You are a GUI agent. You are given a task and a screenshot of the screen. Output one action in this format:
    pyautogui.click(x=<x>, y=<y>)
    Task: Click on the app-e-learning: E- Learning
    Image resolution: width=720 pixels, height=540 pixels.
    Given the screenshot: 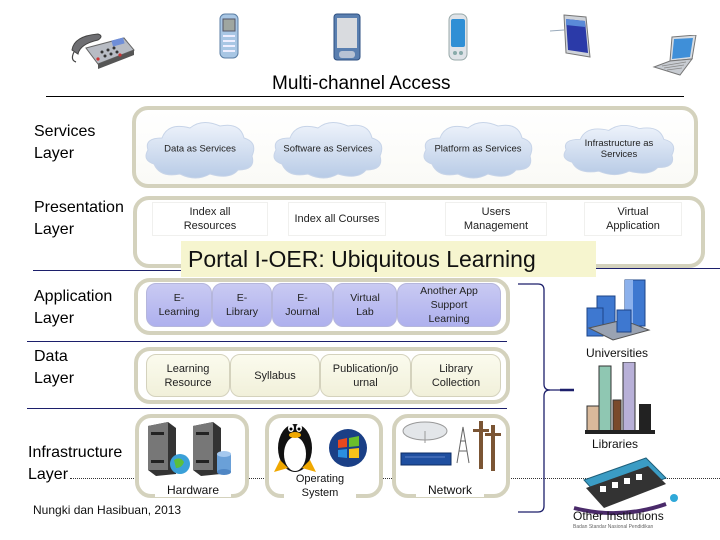 What is the action you would take?
    pyautogui.click(x=179, y=305)
    